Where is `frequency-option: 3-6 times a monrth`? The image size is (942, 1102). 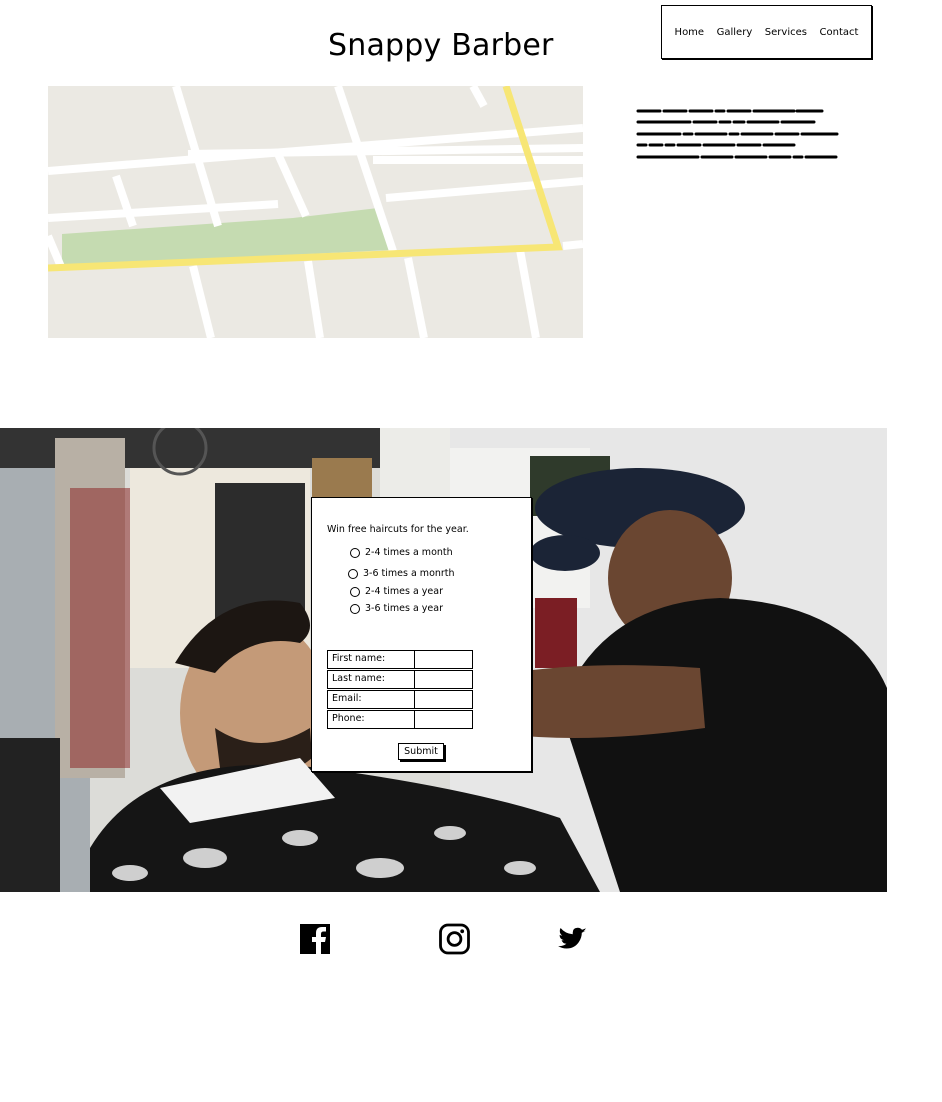
frequency-option: 3-6 times a monrth is located at coordinates (401, 573).